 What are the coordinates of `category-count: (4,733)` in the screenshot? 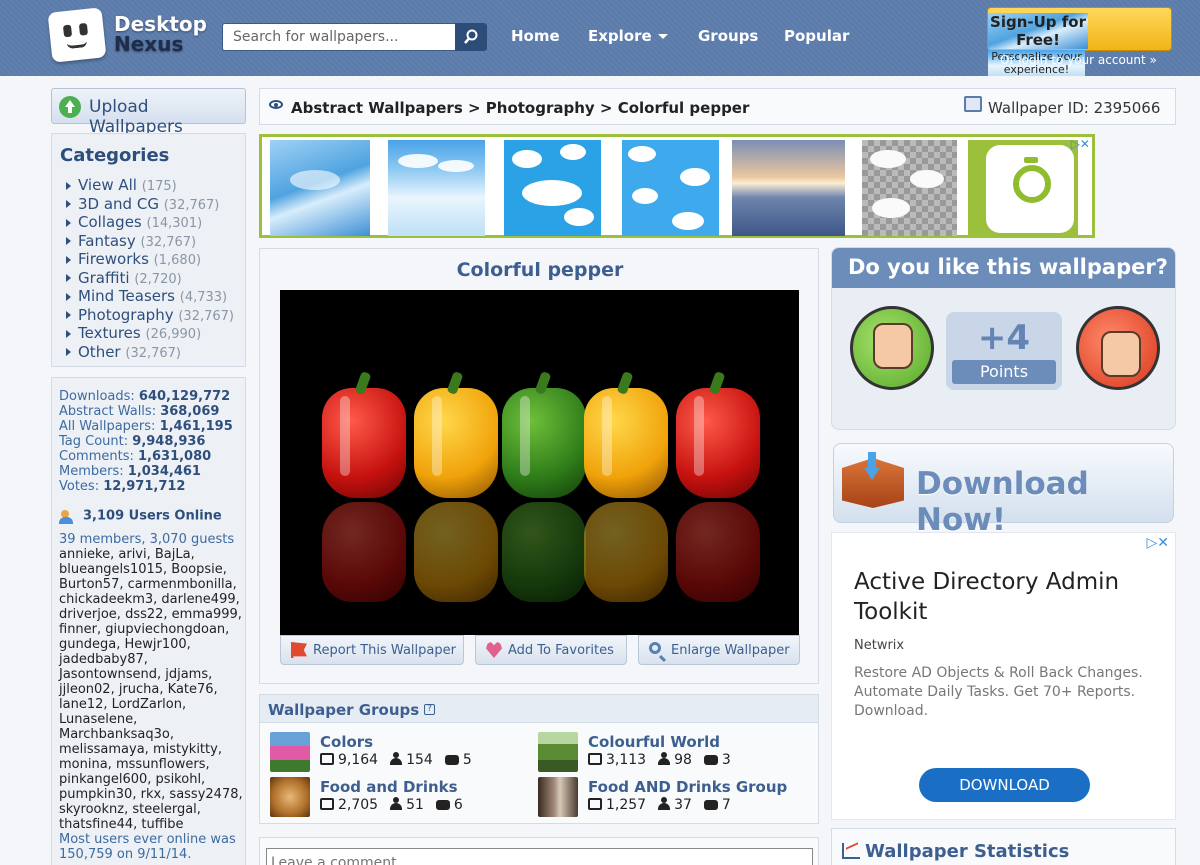 It's located at (203, 297).